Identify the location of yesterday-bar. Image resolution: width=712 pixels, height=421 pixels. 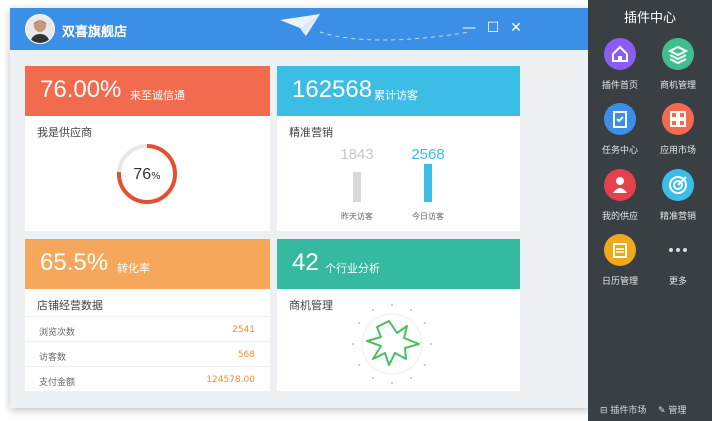
(357, 187).